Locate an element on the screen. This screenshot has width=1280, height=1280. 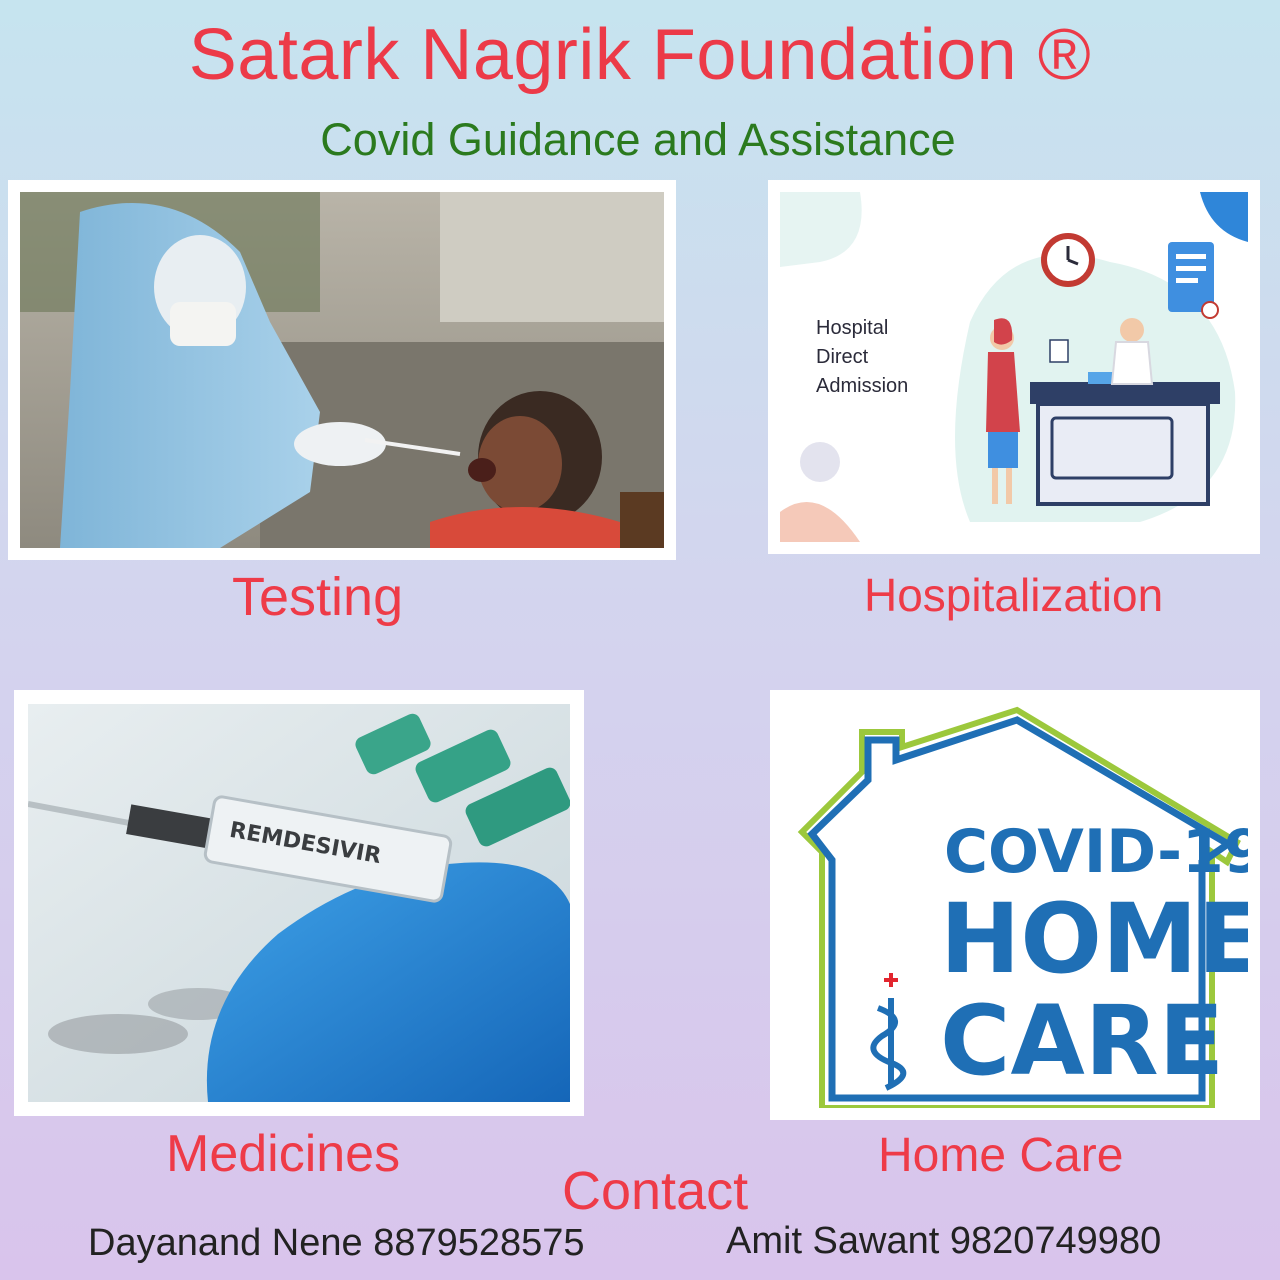
home-care-logo-card: COVID-19 HOME CARE is located at coordinates (1015, 905).